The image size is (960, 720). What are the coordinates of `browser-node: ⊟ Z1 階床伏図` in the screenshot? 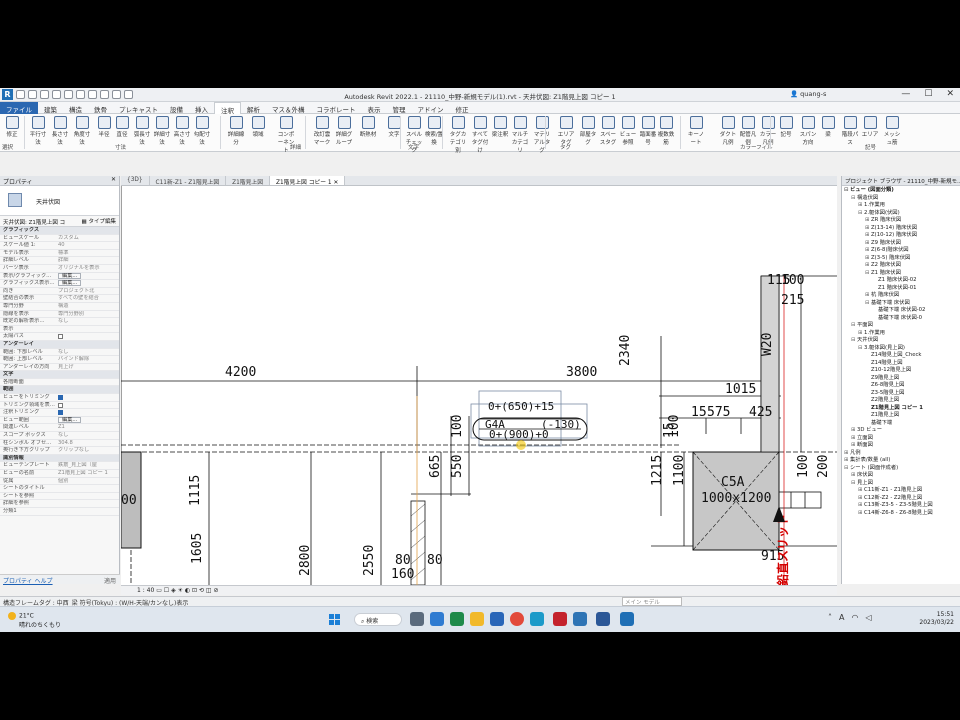 It's located at (901, 274).